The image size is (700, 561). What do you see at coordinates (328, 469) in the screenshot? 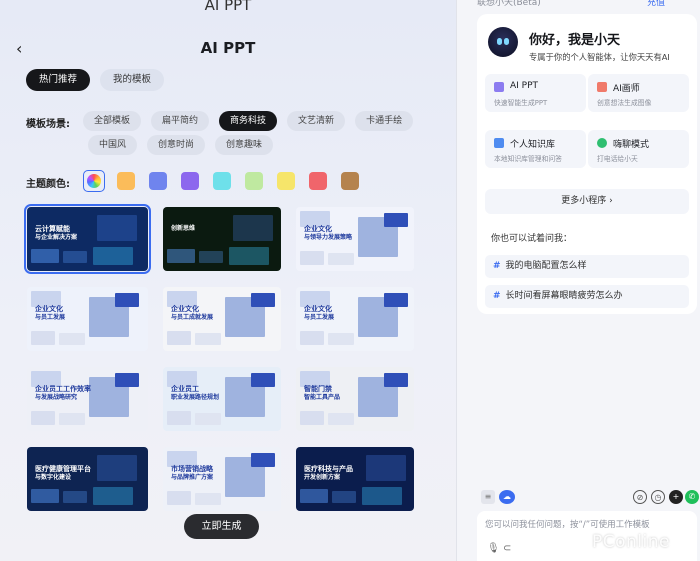
I see `template-title-line: 医疗科技与产品` at bounding box center [328, 469].